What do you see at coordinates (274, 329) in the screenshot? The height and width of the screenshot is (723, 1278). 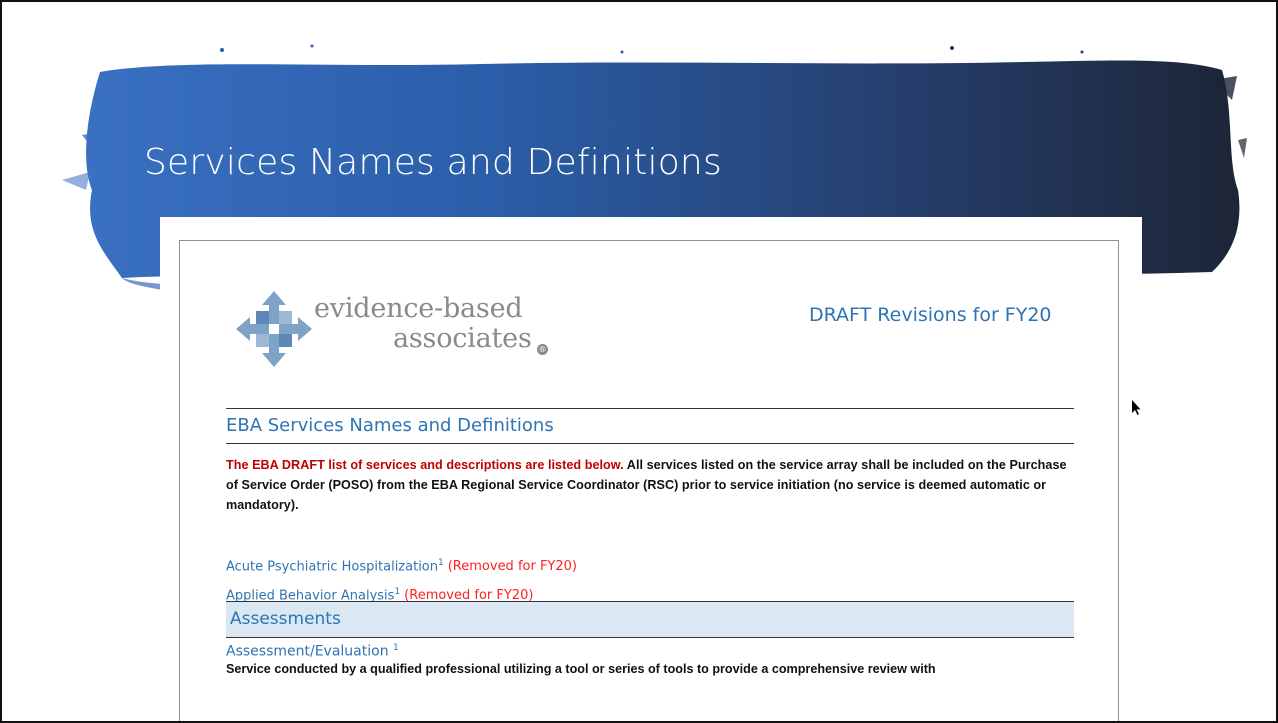 I see `arrows-logo-icon` at bounding box center [274, 329].